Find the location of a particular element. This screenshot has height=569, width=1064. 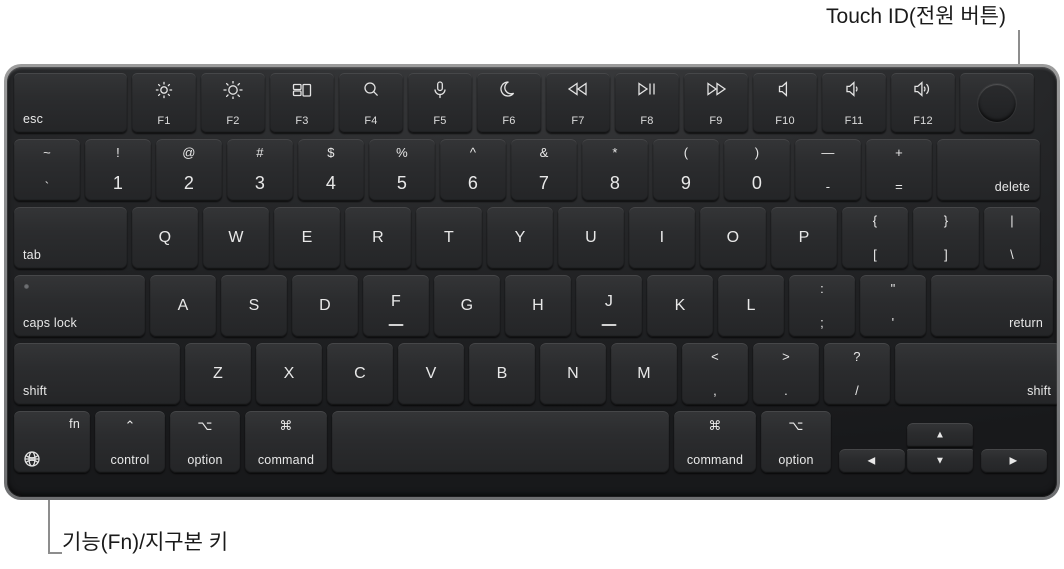

key-r: R is located at coordinates (378, 238).